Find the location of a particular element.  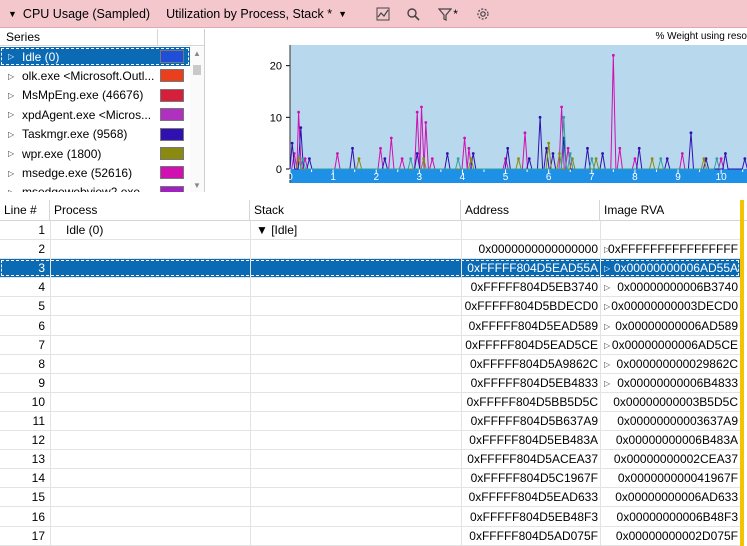

scroll-up-icon: ▲ is located at coordinates (197, 53).